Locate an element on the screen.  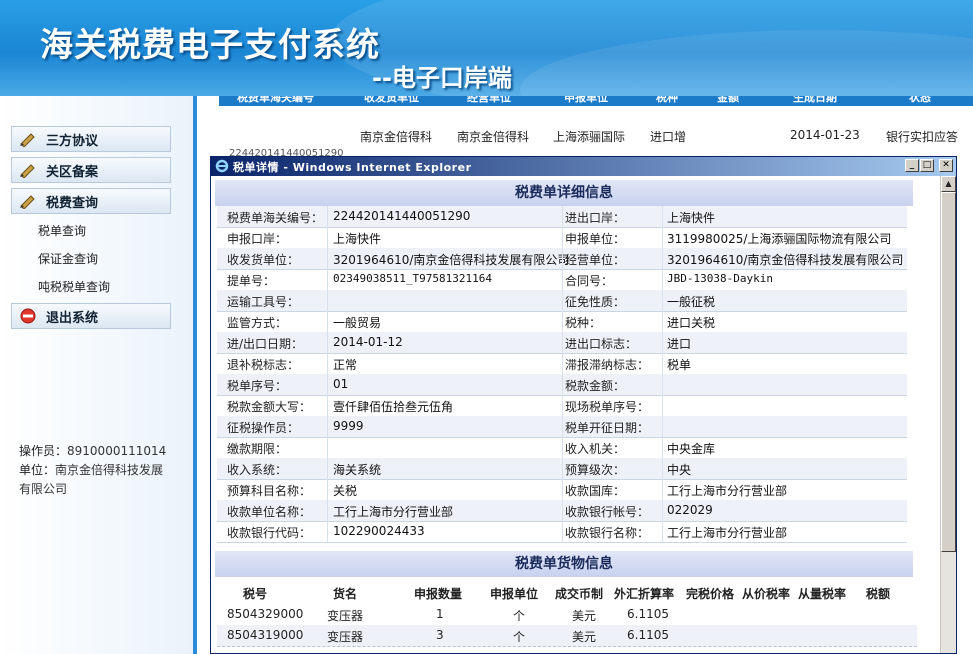
column-header: 税额 is located at coordinates (878, 594).